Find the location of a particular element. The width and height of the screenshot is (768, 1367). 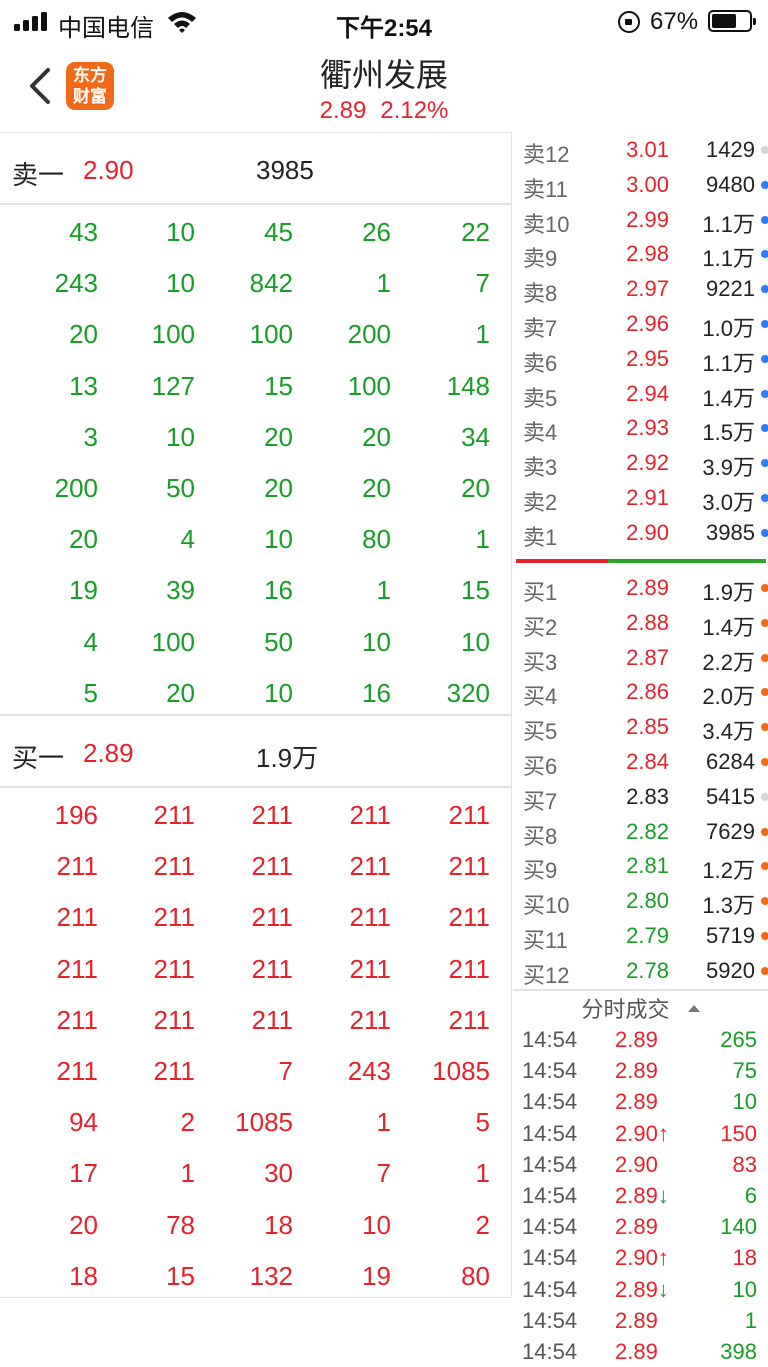

stock-name: 衢州发展 is located at coordinates (383, 75).